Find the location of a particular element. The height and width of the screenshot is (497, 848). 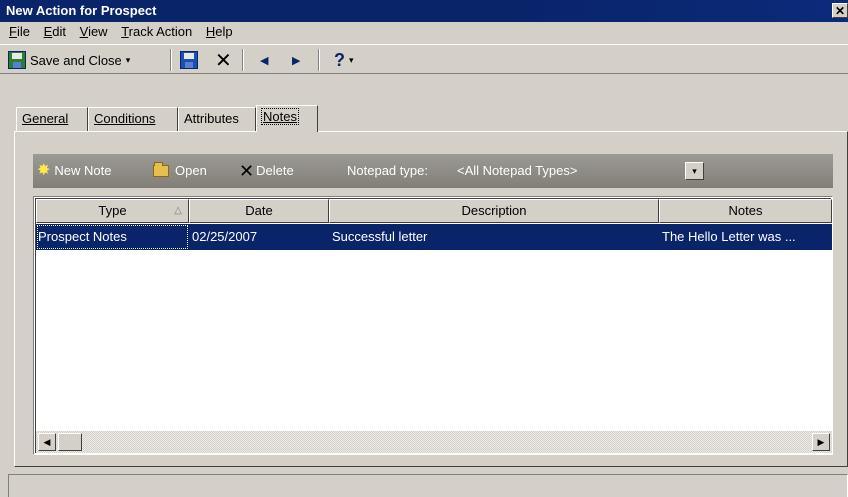

status-bar is located at coordinates (428, 485).